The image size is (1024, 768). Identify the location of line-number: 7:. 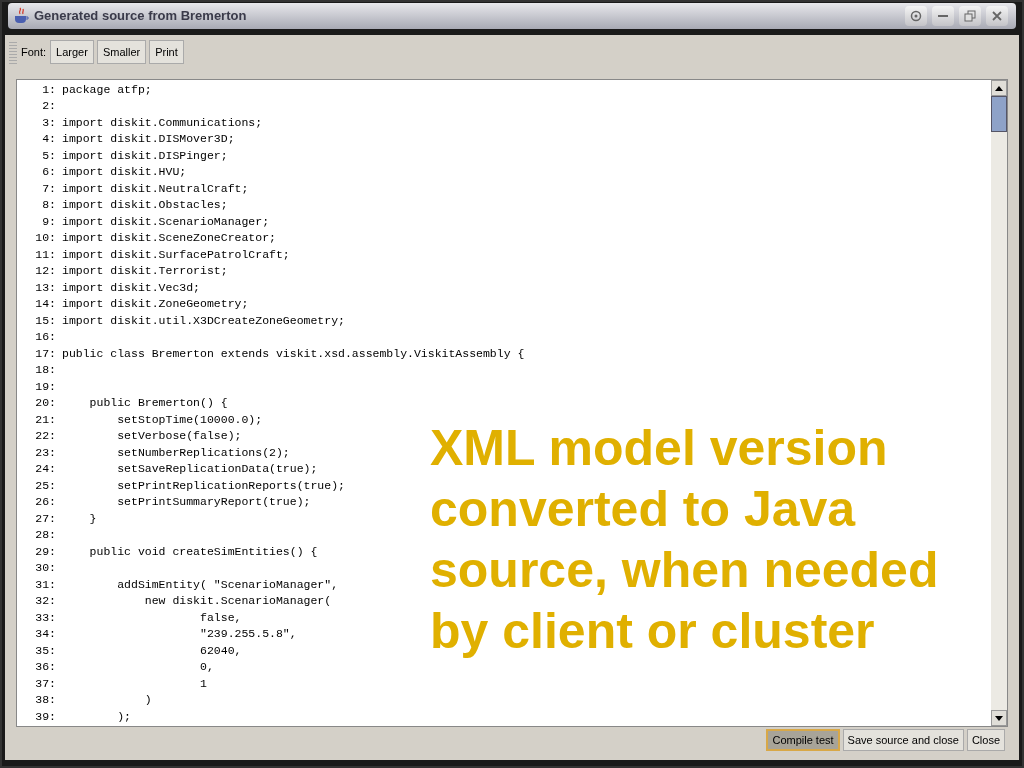
(48, 188).